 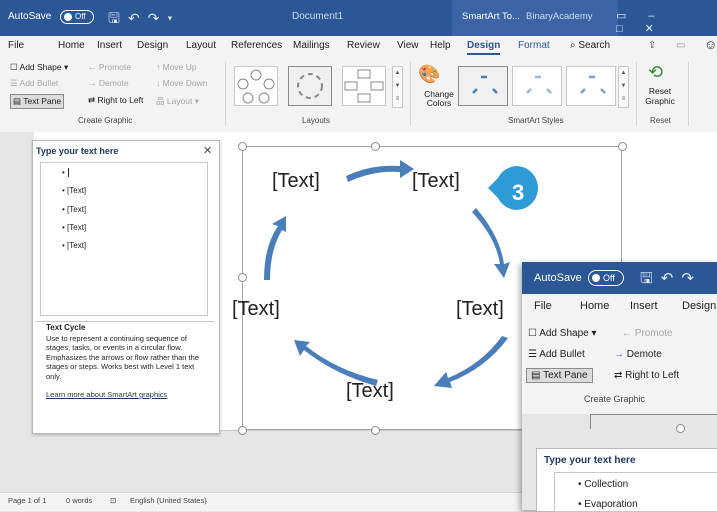 What do you see at coordinates (558, 278) in the screenshot?
I see `inset-autosave-label: AutoSave` at bounding box center [558, 278].